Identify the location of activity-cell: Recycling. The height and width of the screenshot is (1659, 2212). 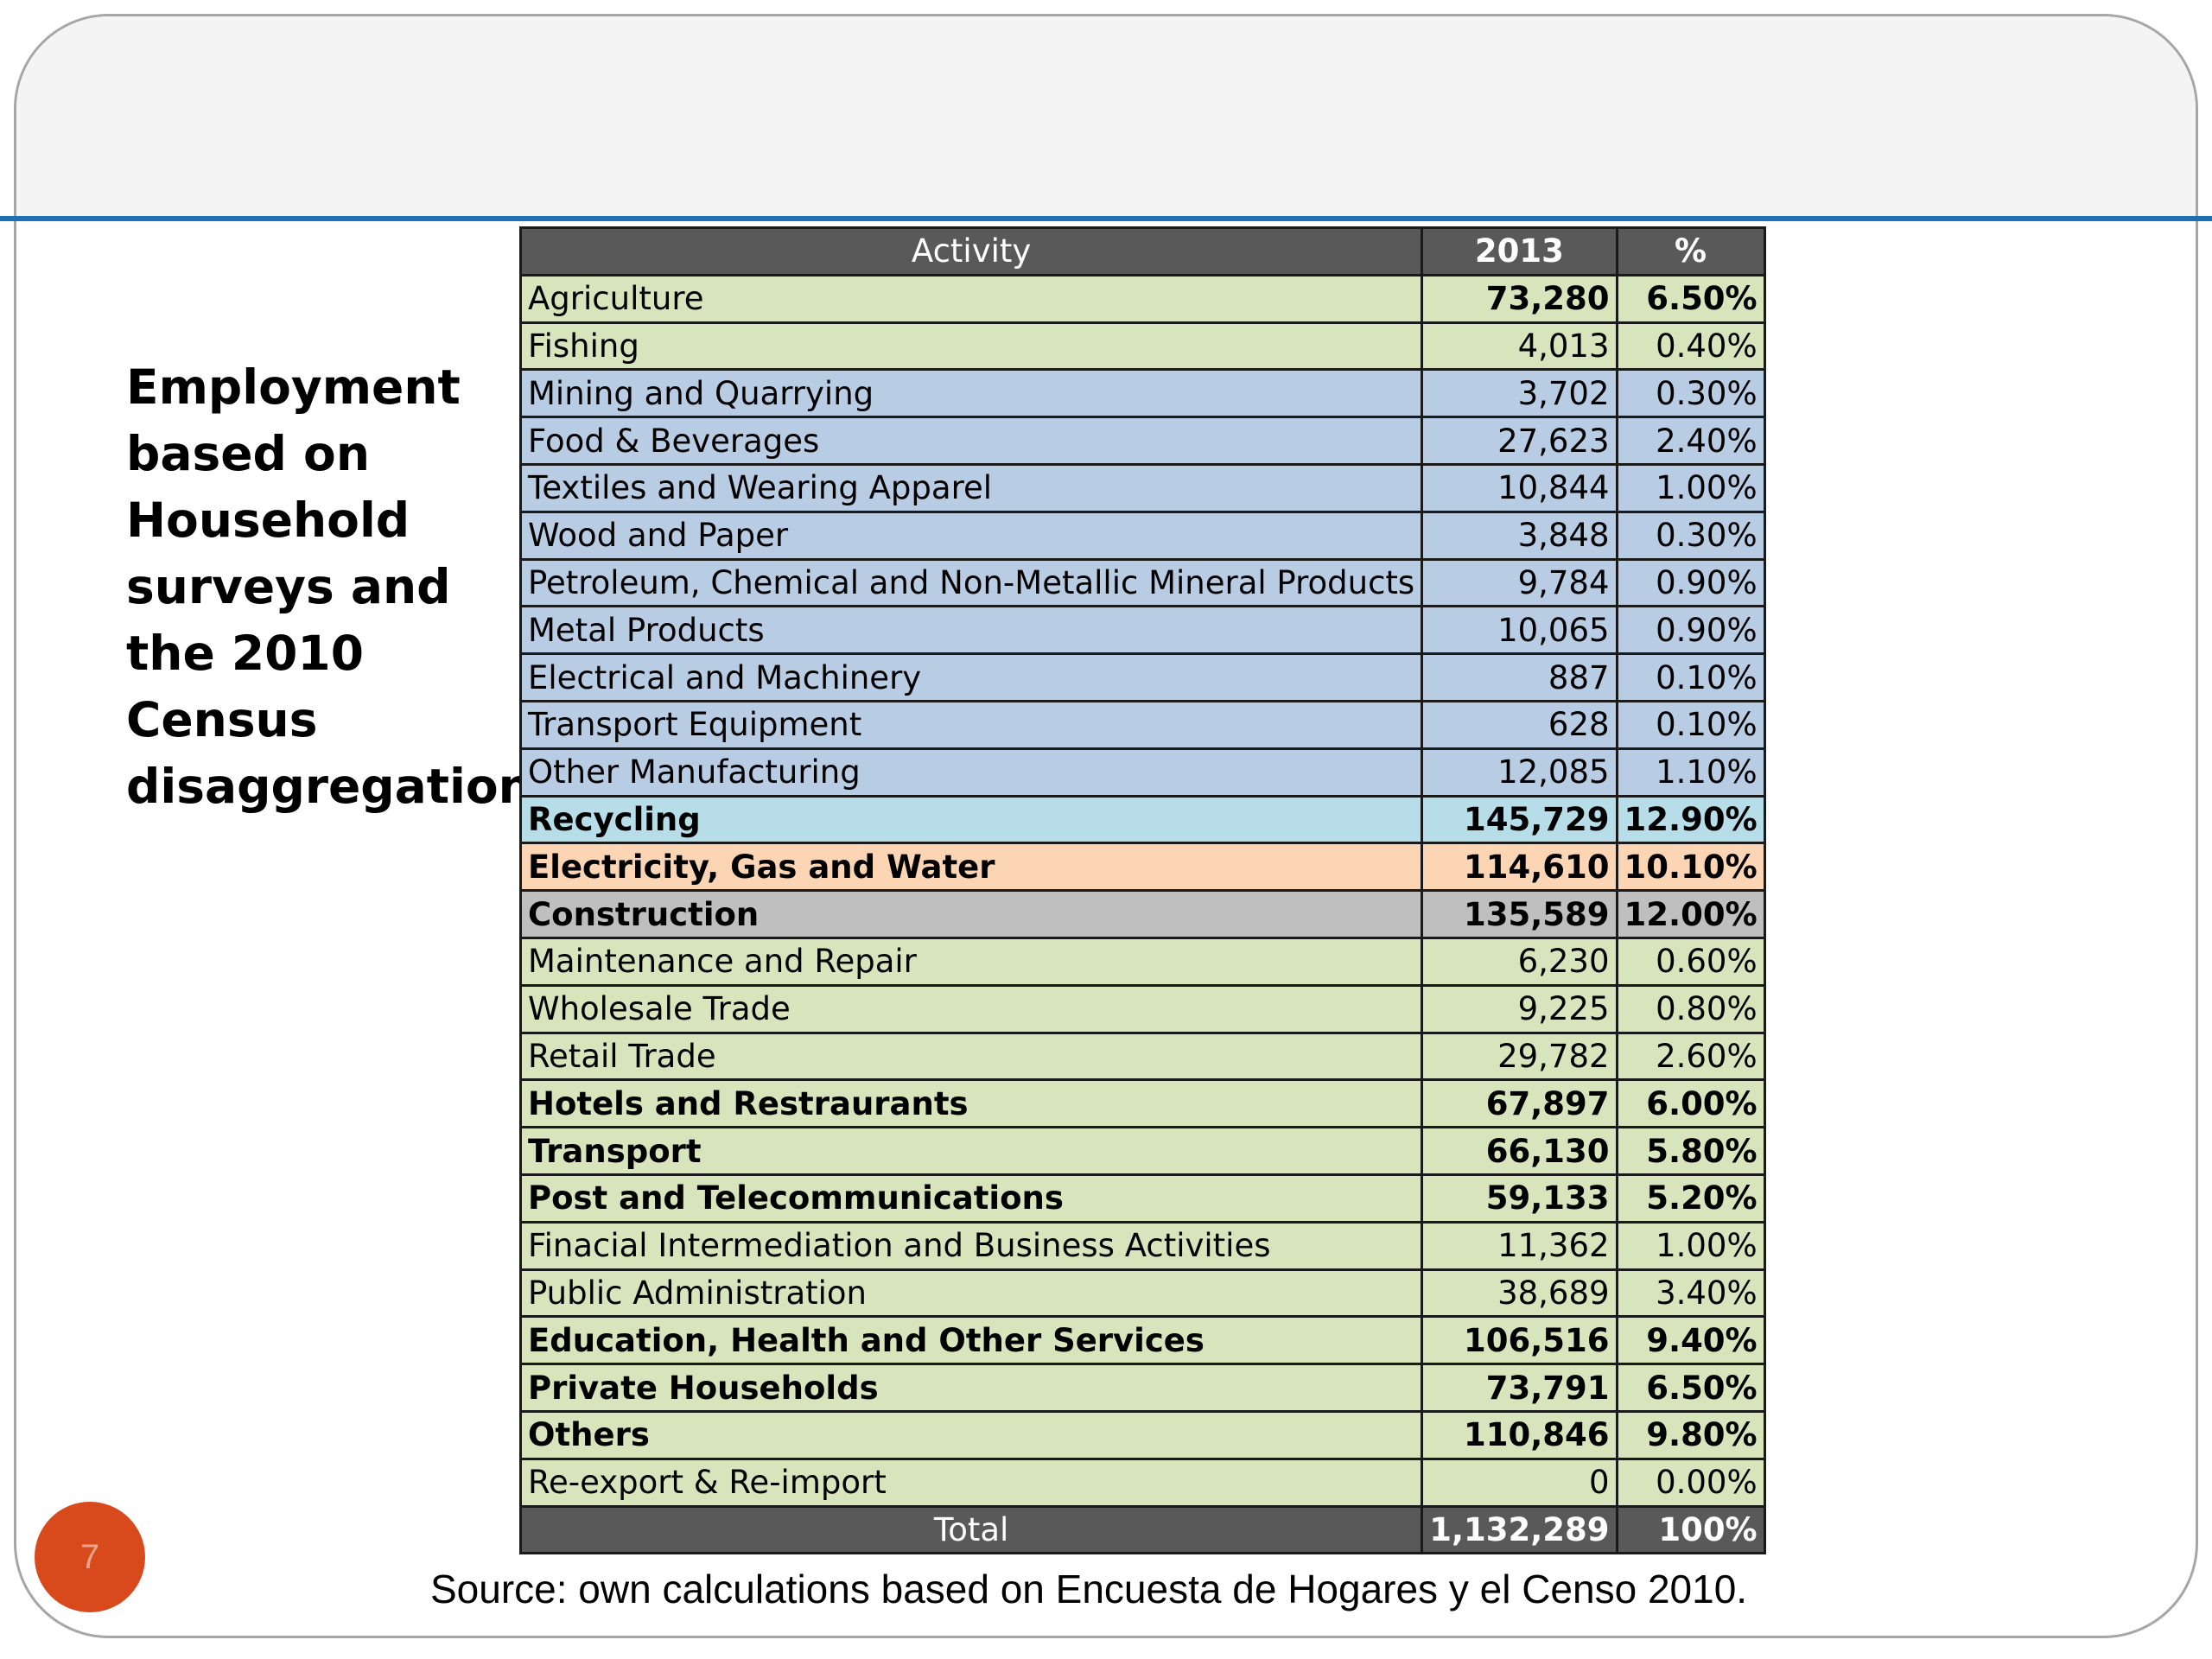
(971, 819).